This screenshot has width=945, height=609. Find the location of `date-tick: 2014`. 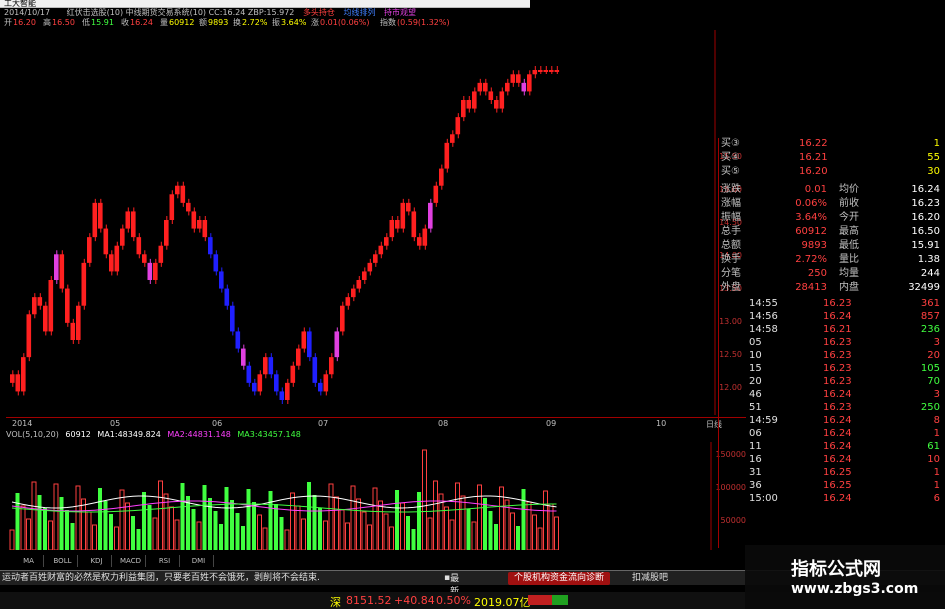

date-tick: 2014 is located at coordinates (22, 423).